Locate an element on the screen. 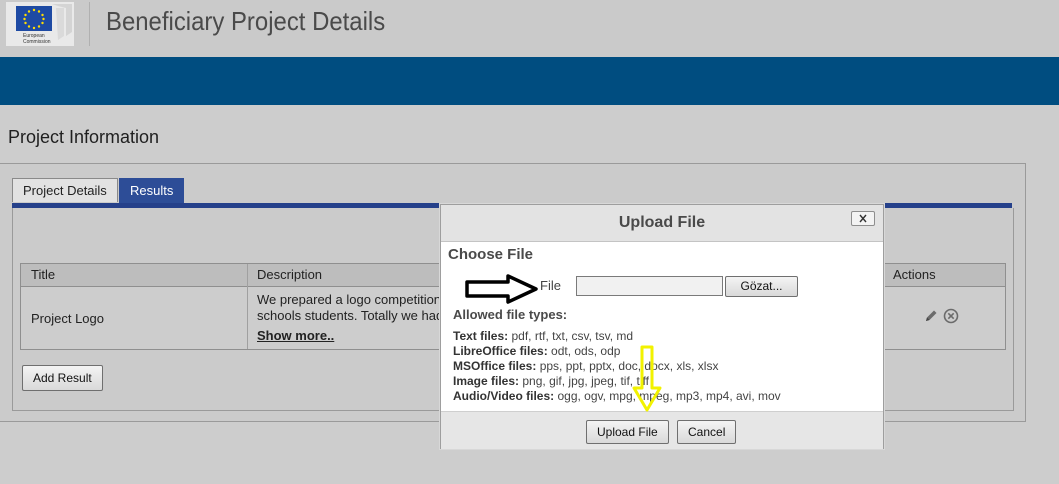 This screenshot has height=484, width=1059. result-description-line: schools students. Totally we had is located at coordinates (350, 315).